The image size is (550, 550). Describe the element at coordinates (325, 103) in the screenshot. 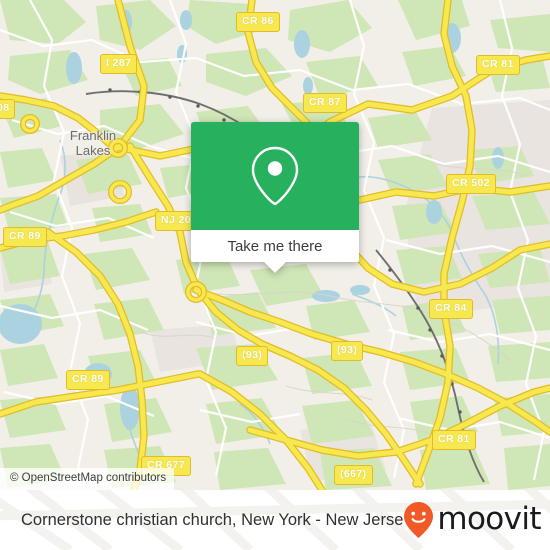

I see `shield-cr-87: CR 87` at that location.